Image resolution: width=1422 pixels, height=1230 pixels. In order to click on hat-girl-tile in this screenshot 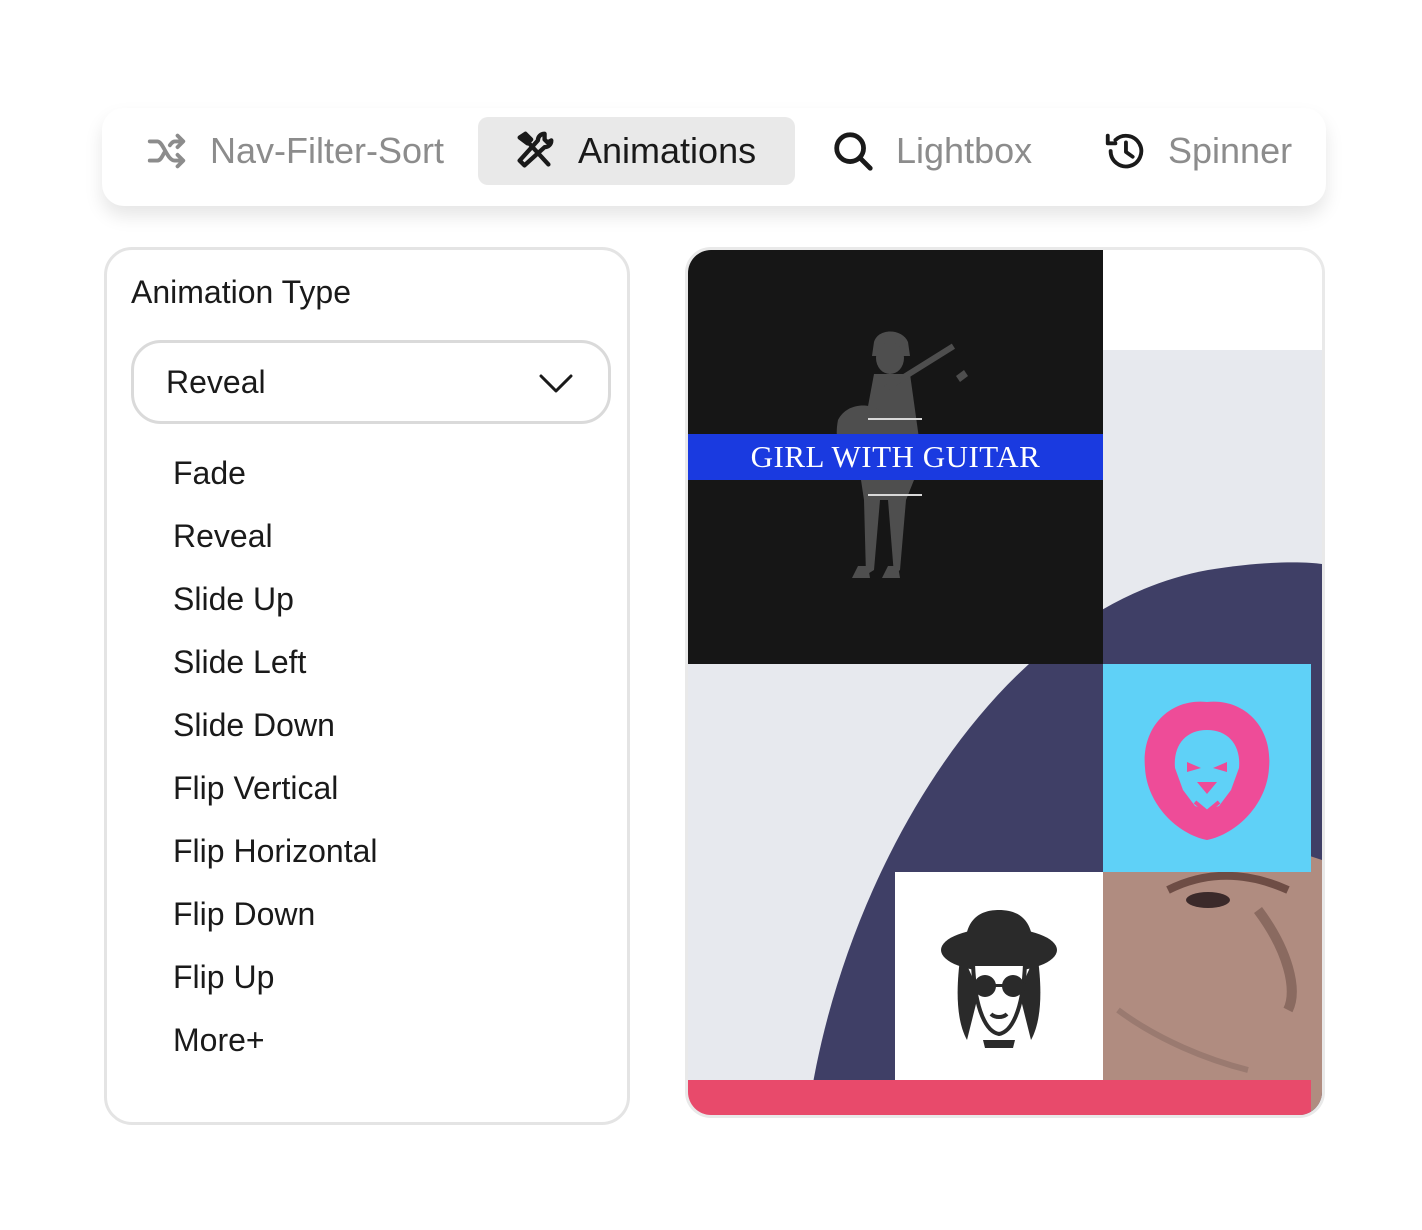, I will do `click(999, 976)`.